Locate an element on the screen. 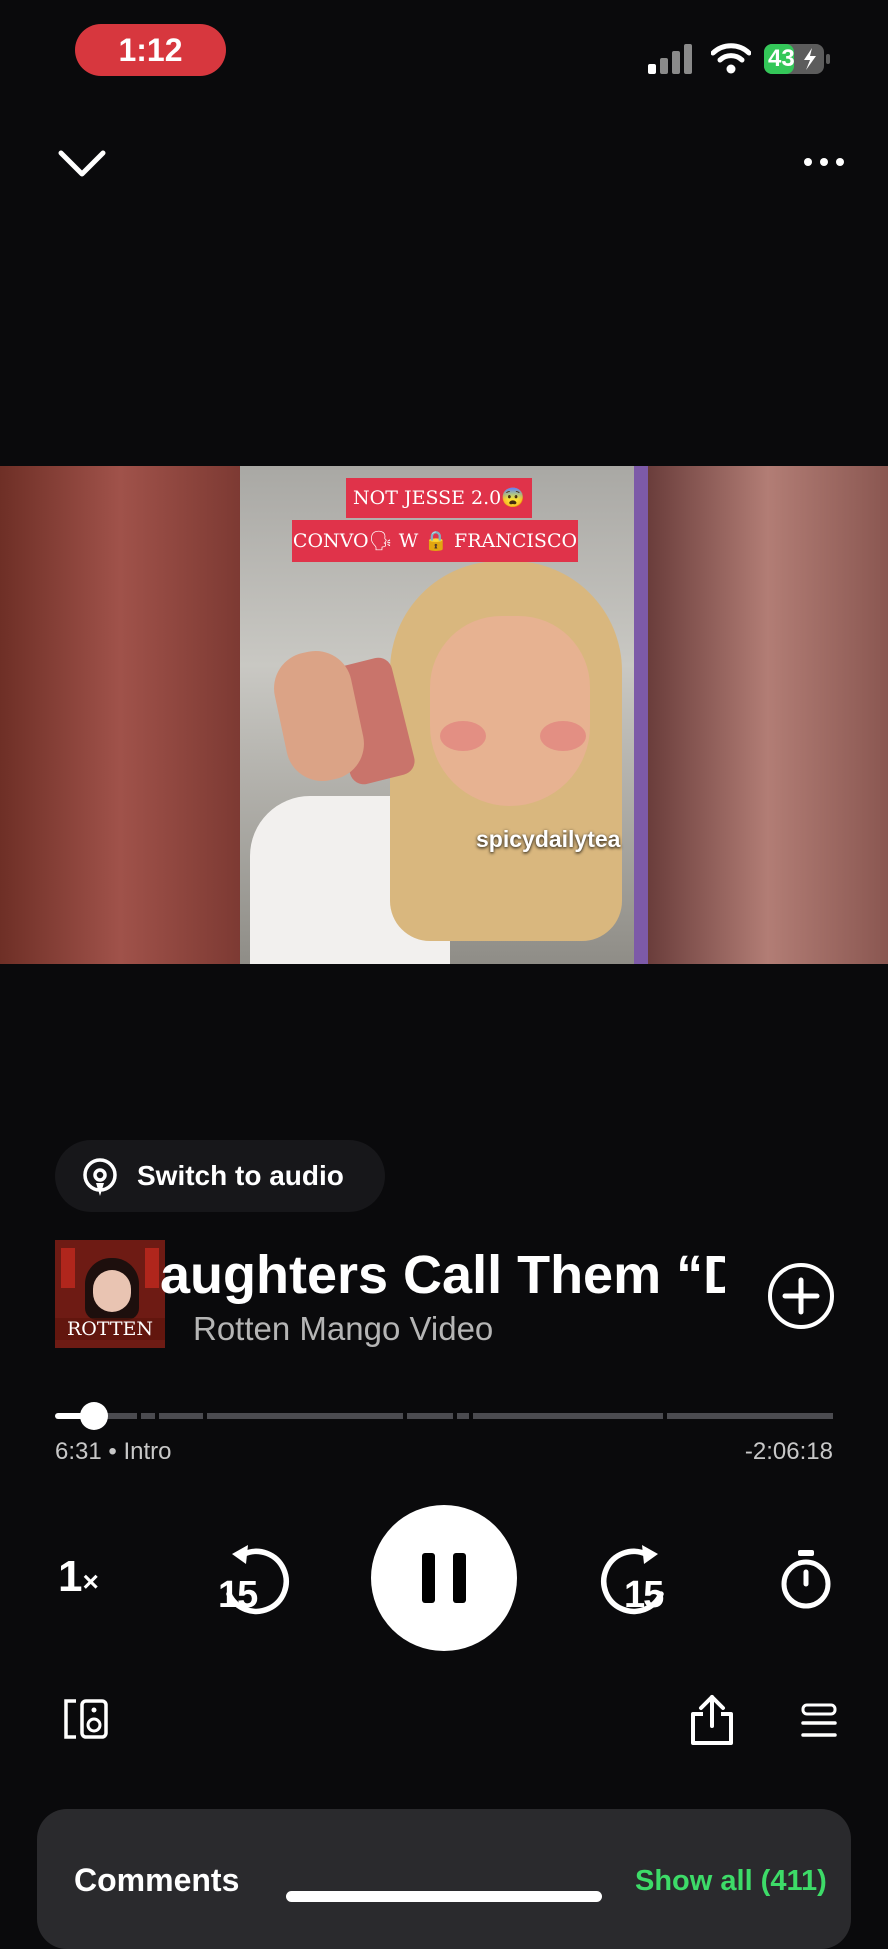 This screenshot has height=1949, width=888. skip-back-15-button: 15 is located at coordinates (256, 1580).